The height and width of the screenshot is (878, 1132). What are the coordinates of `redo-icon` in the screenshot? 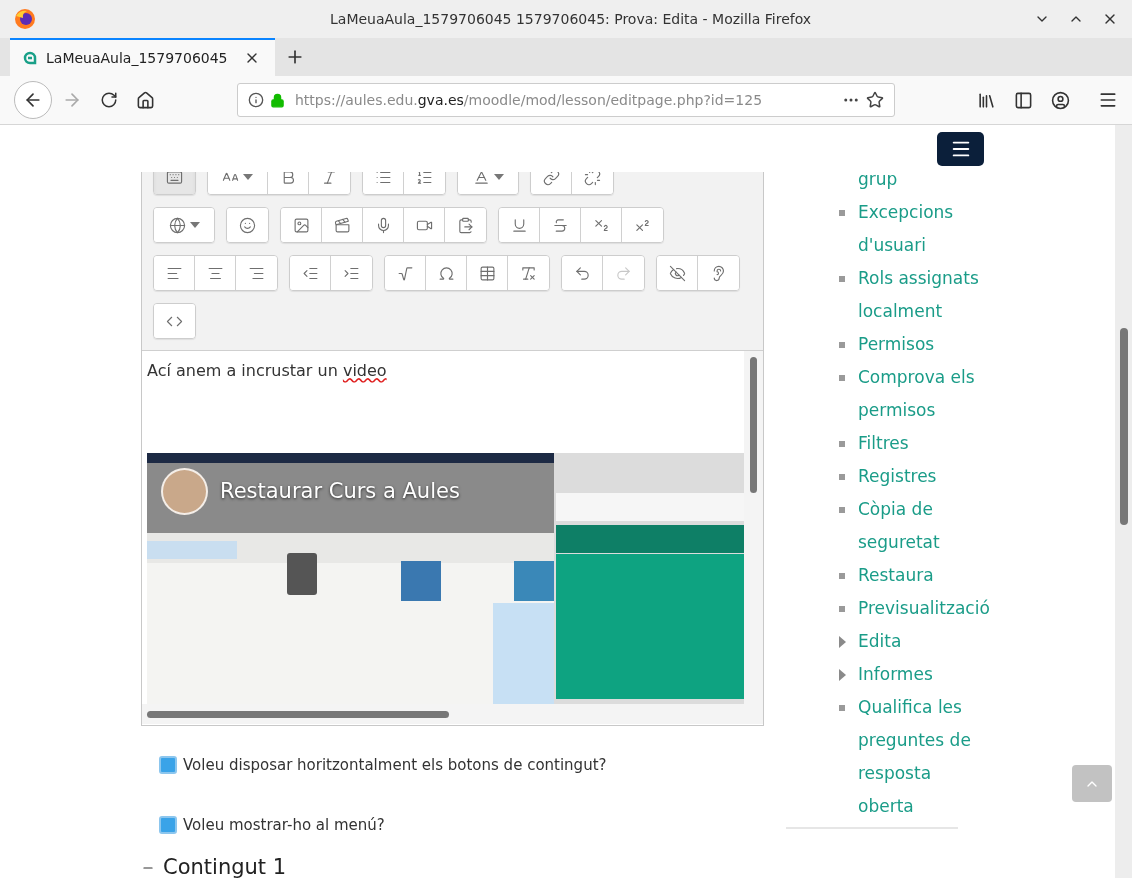 It's located at (623, 273).